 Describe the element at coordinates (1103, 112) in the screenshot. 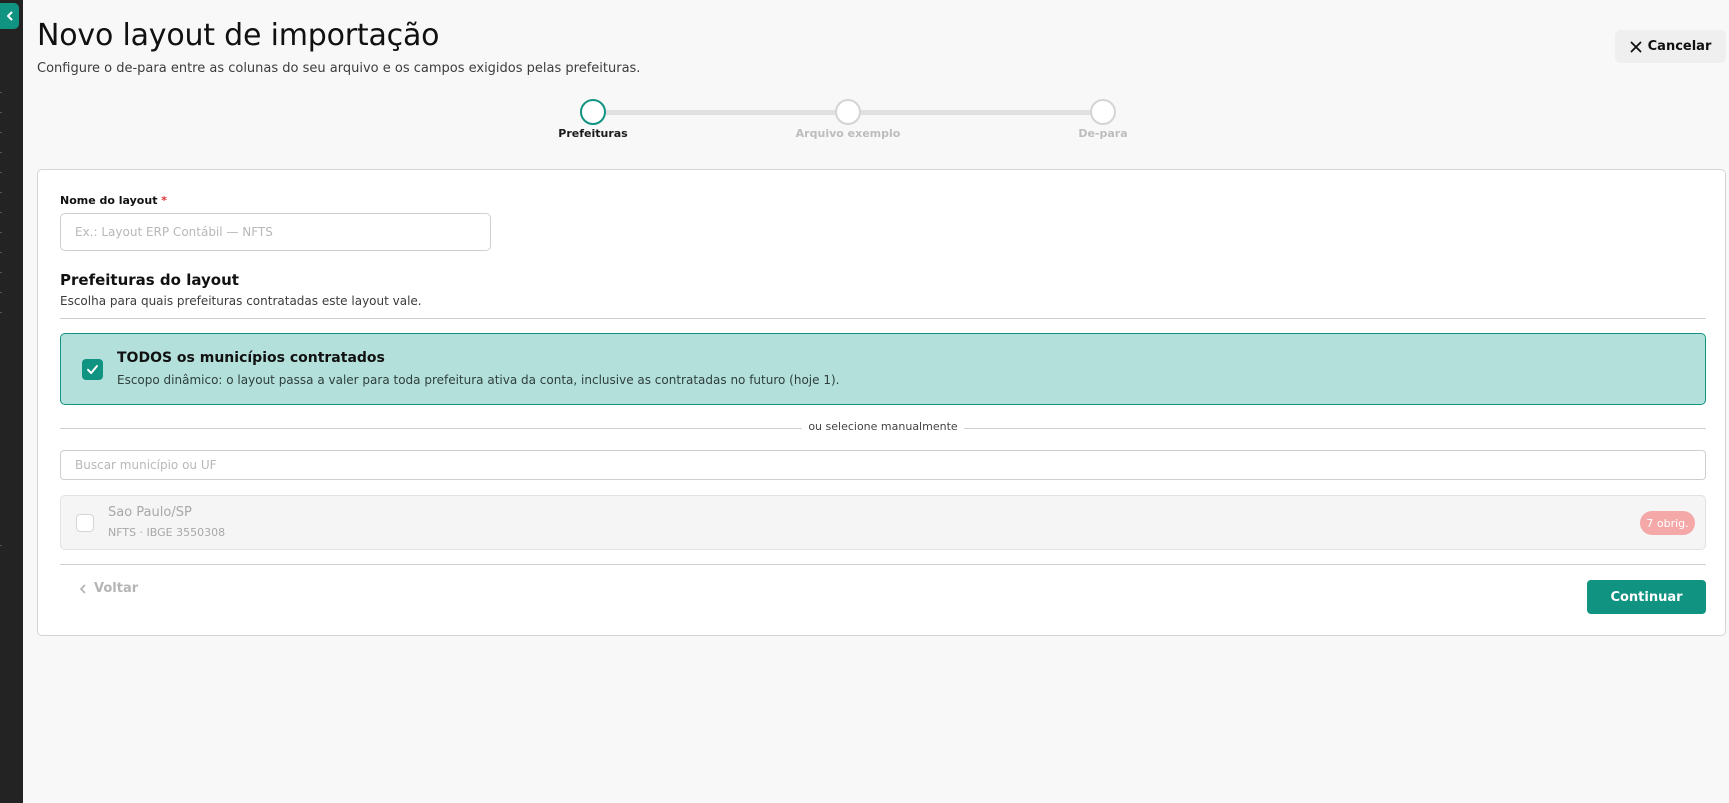

I see `step-3-indicator` at that location.